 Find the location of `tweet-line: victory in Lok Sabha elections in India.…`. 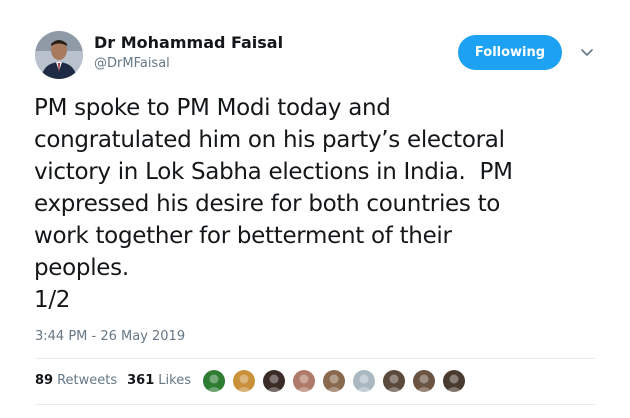

tweet-line: victory in Lok Sabha elections in India.… is located at coordinates (273, 172).